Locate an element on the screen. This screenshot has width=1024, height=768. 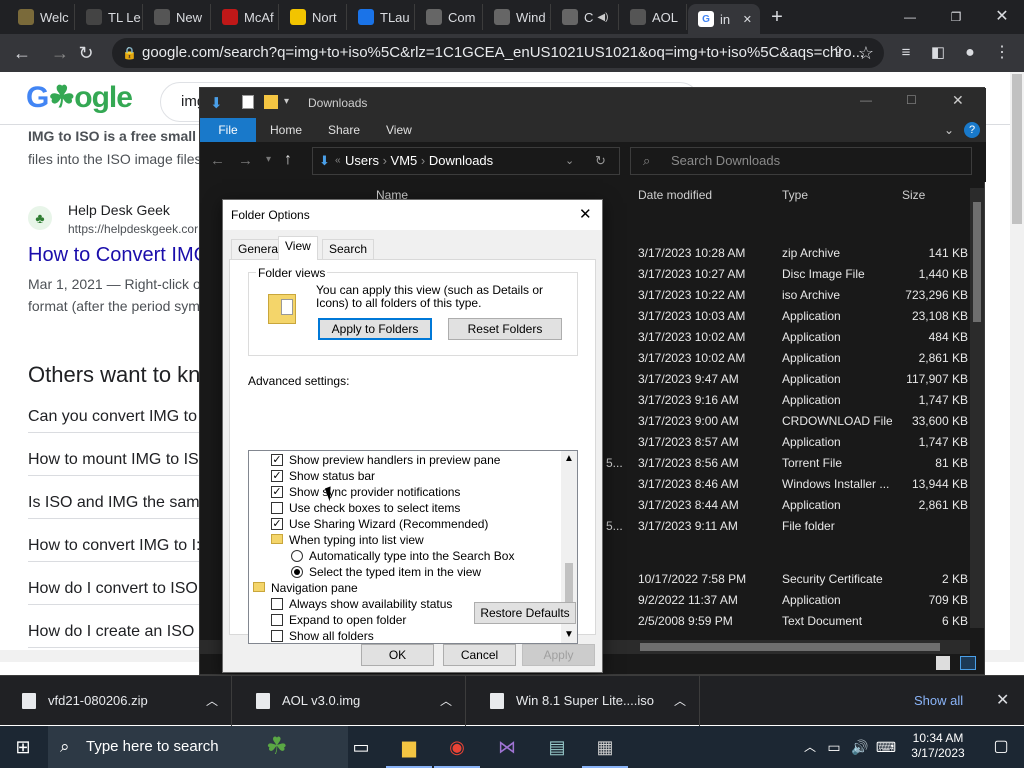
keyboard-icon: ⌨ is located at coordinates (886, 747).